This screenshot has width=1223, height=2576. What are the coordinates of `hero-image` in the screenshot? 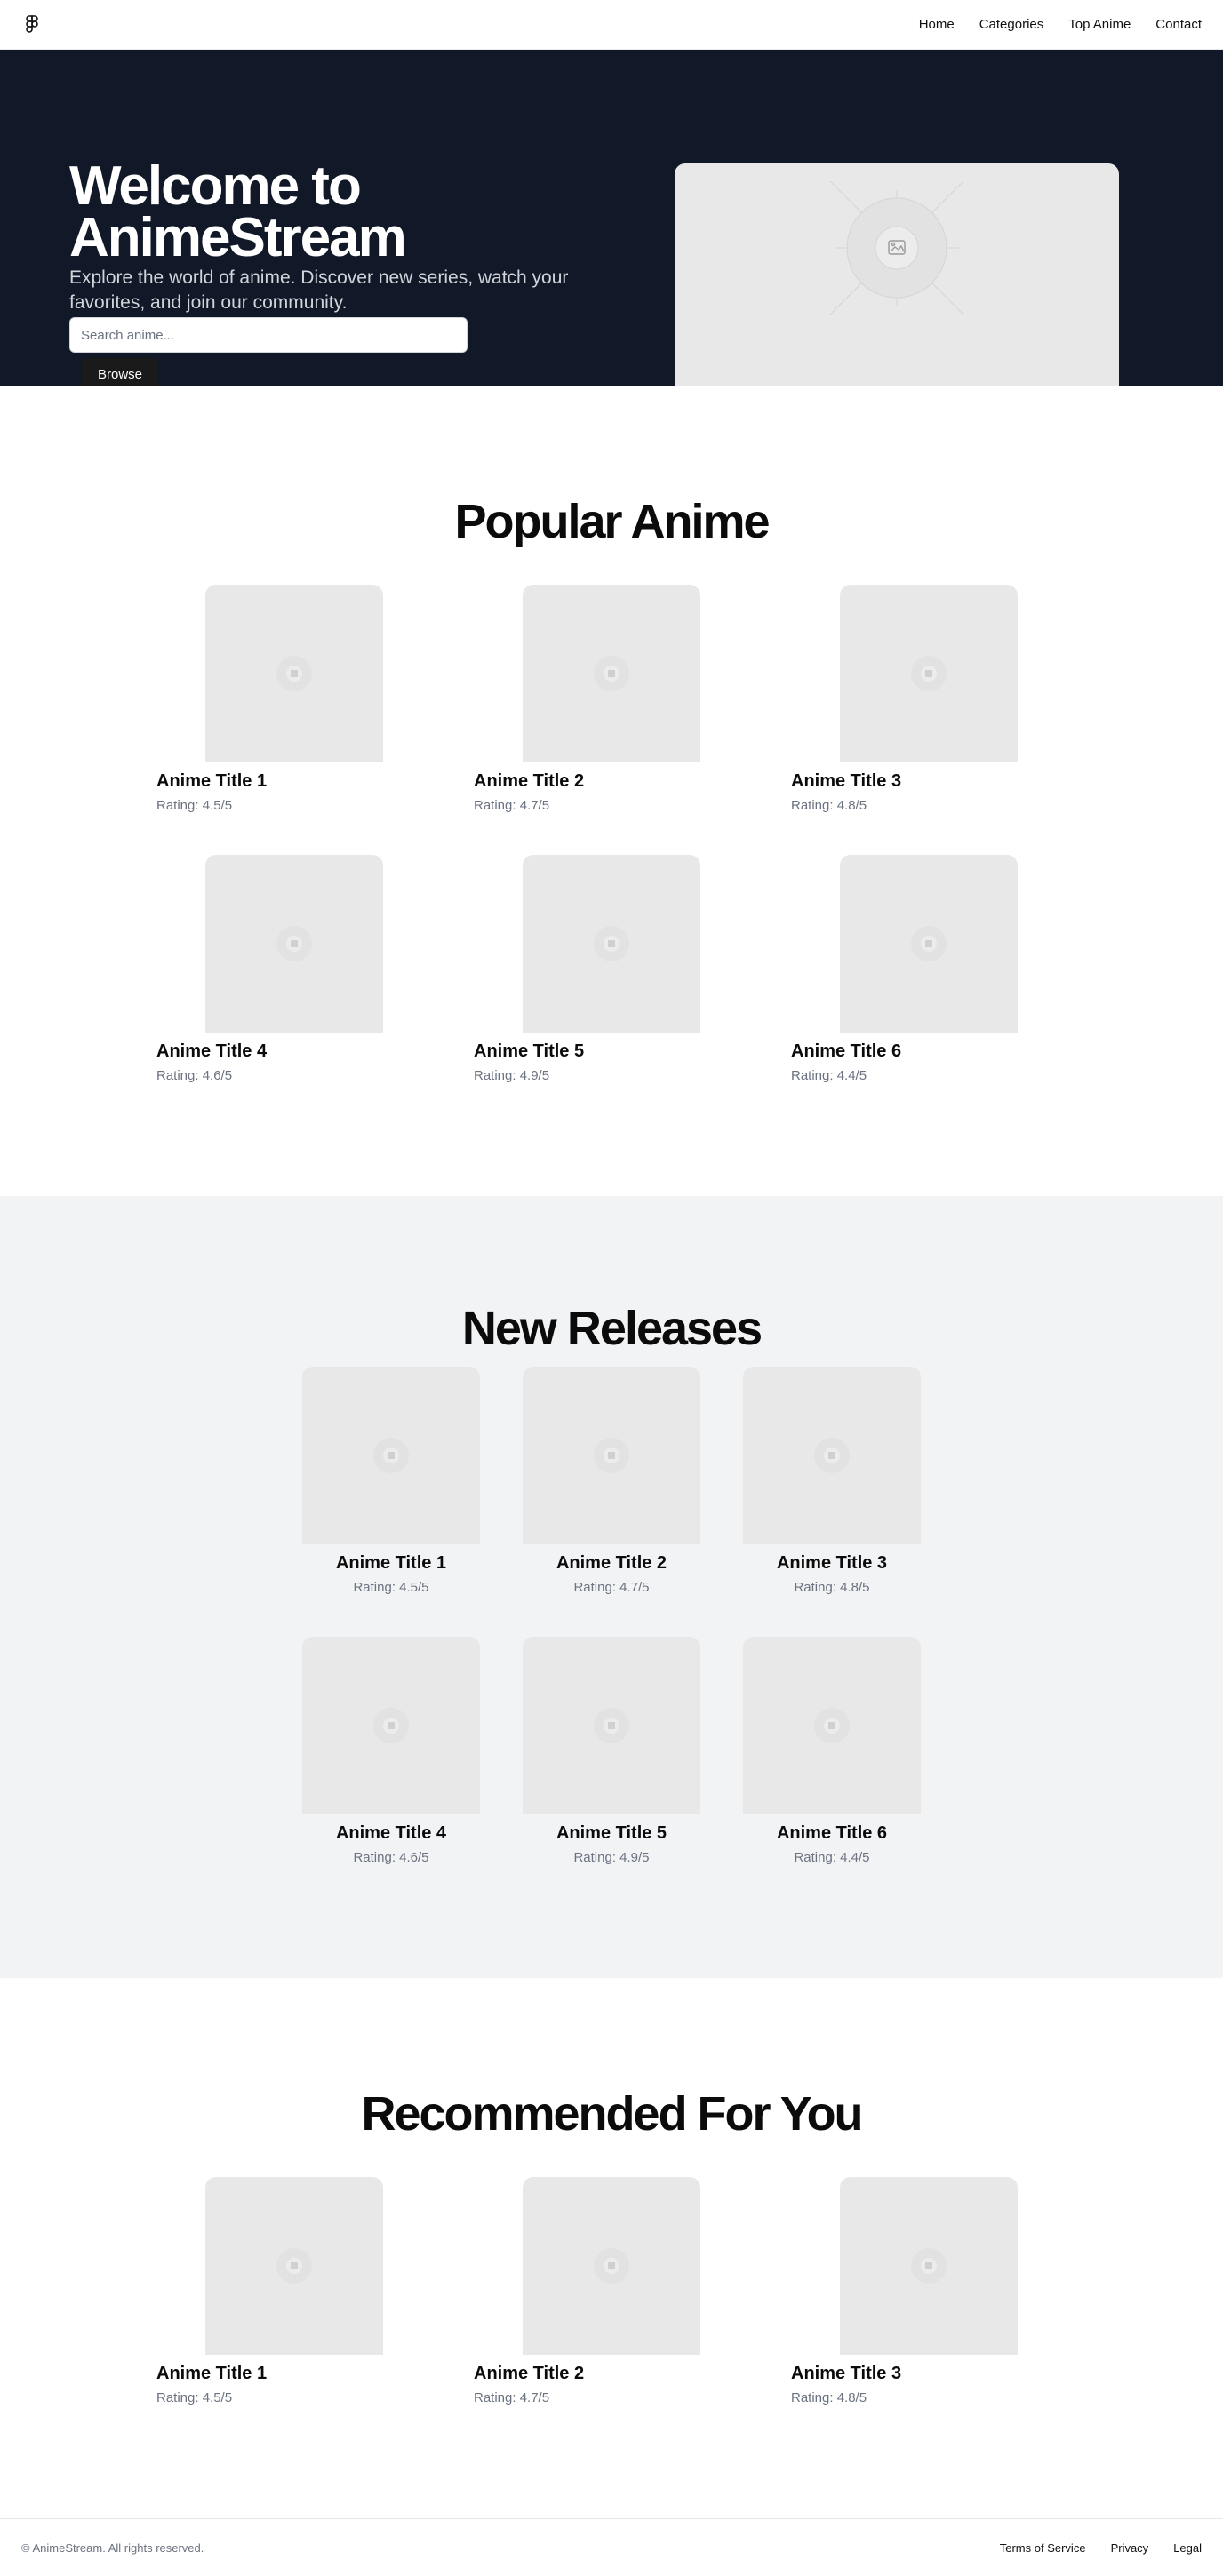 It's located at (897, 274).